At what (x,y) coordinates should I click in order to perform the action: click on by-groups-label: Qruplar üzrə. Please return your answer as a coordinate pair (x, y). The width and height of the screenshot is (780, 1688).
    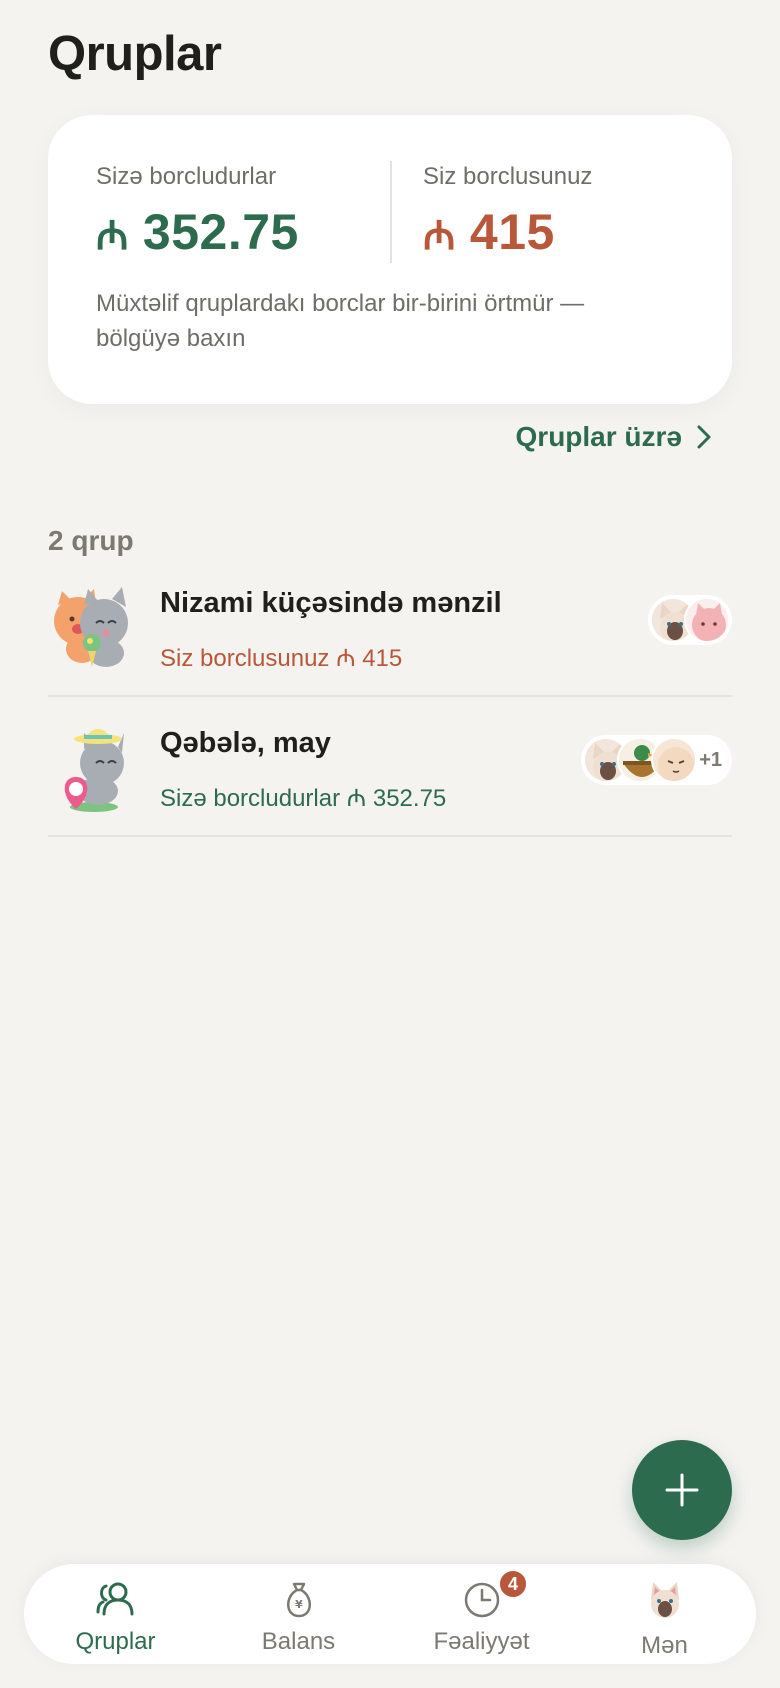
    Looking at the image, I should click on (598, 436).